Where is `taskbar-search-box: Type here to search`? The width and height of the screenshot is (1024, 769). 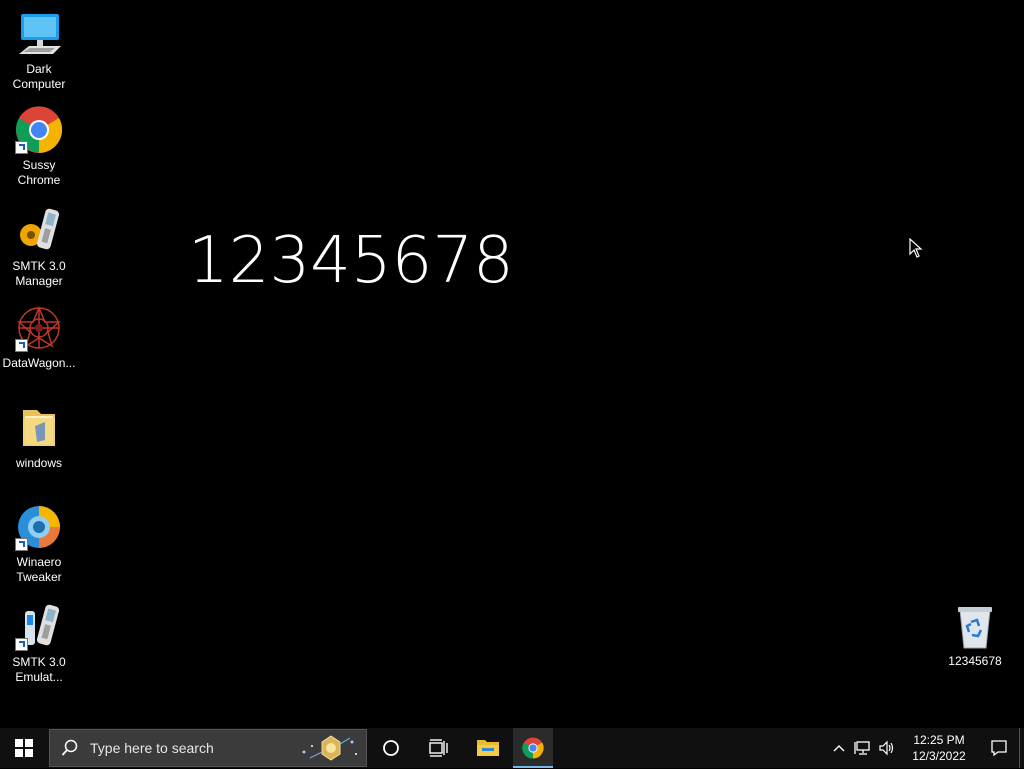 taskbar-search-box: Type here to search is located at coordinates (208, 748).